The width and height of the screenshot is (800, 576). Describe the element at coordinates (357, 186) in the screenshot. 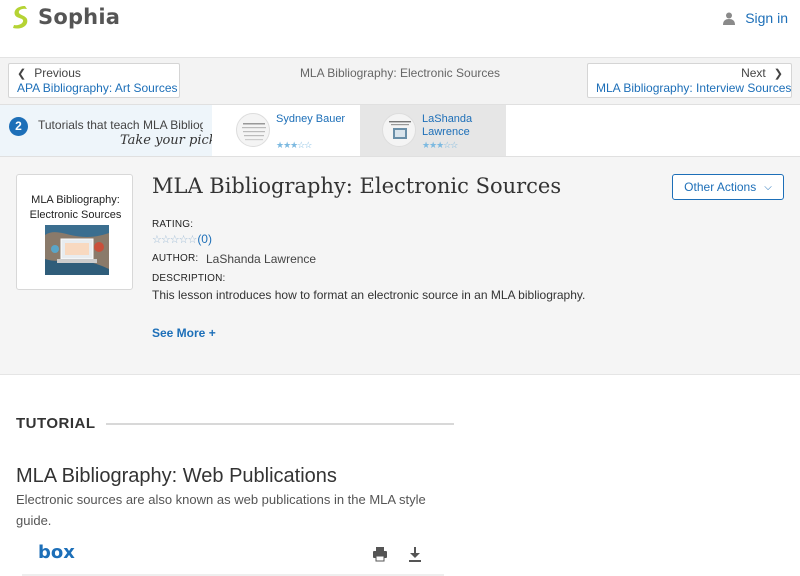

I see `page-title: MLA Bibliography: Electronic Sources` at that location.